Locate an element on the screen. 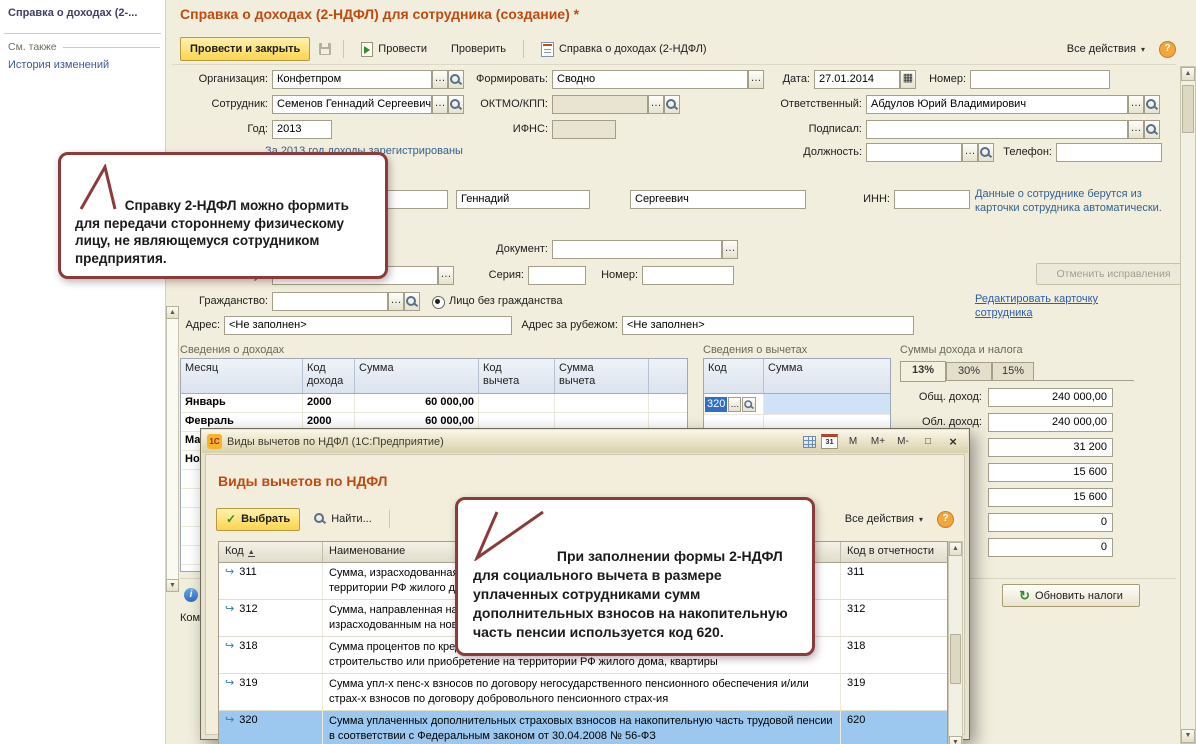 The width and height of the screenshot is (1196, 744). dialog-help-button: ? is located at coordinates (945, 519).